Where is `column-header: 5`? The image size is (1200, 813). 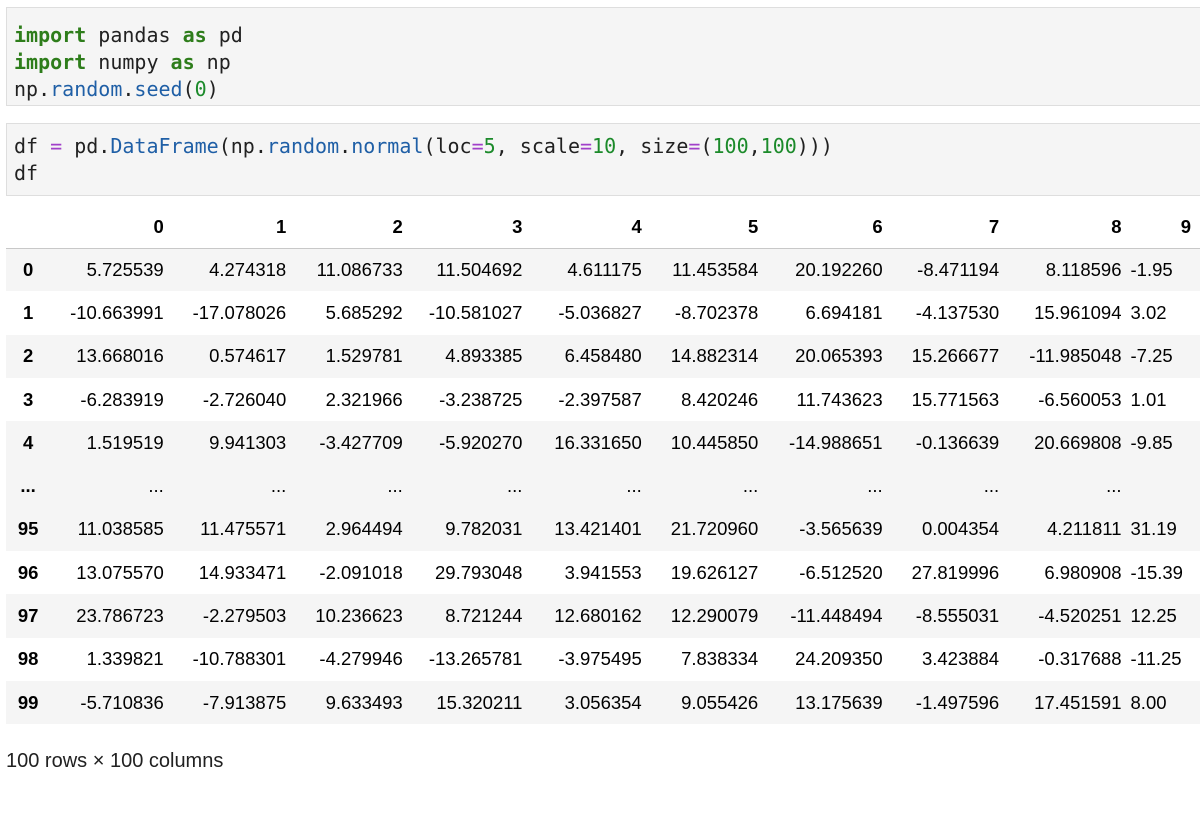 column-header: 5 is located at coordinates (709, 227).